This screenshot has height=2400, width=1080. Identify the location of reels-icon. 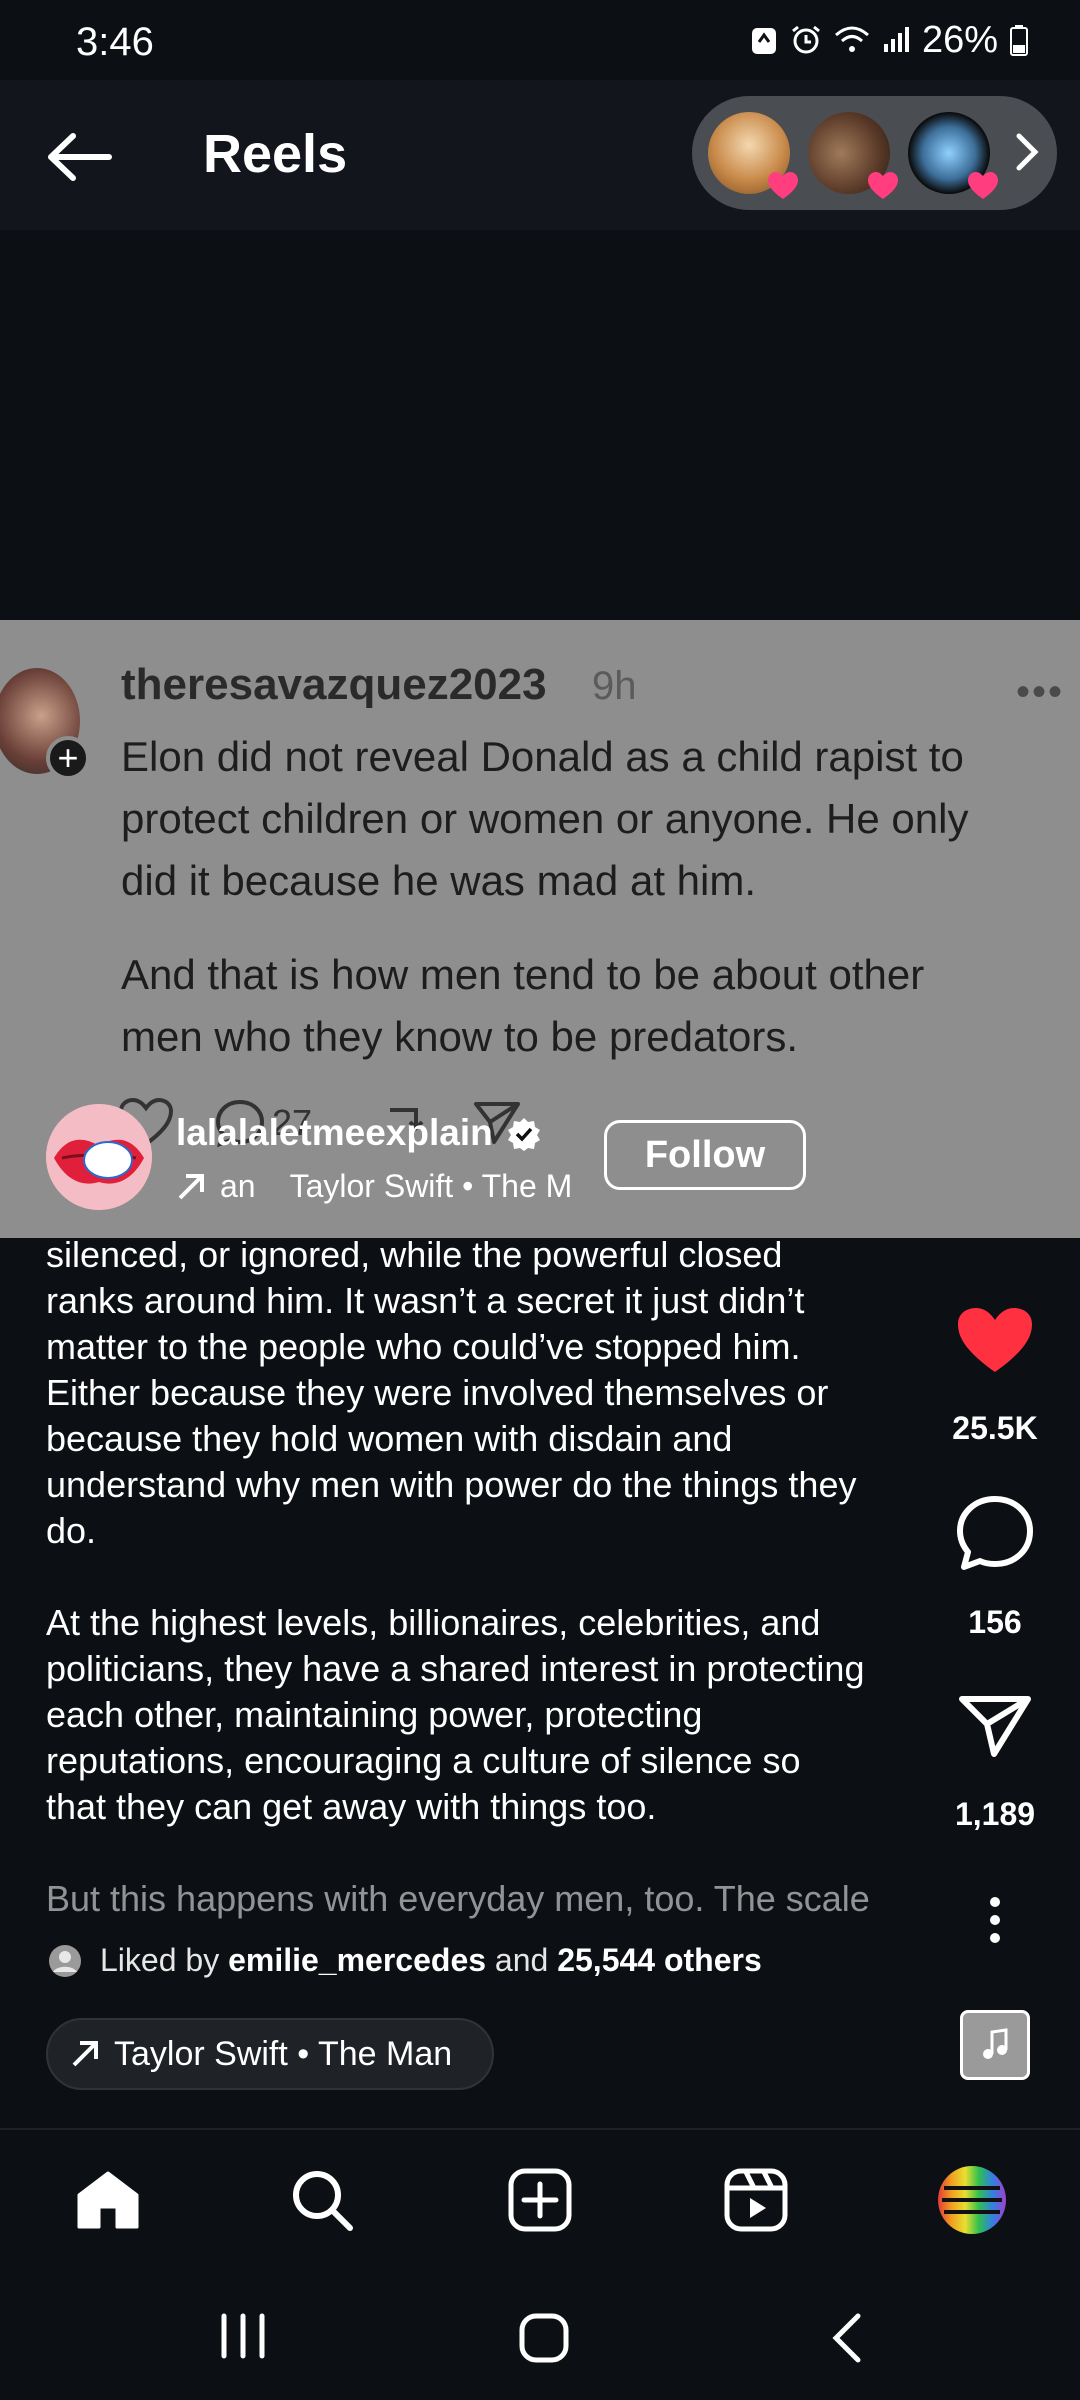
(756, 2200).